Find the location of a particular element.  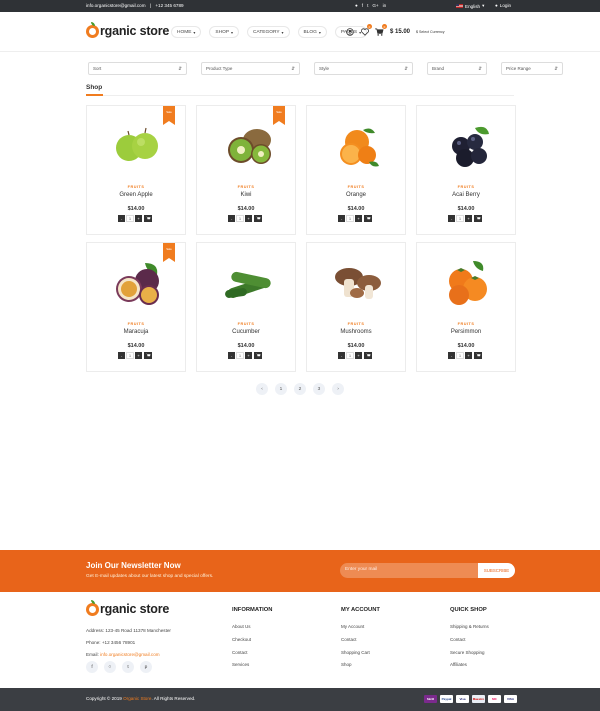

logo: rganic store is located at coordinates (127, 29).